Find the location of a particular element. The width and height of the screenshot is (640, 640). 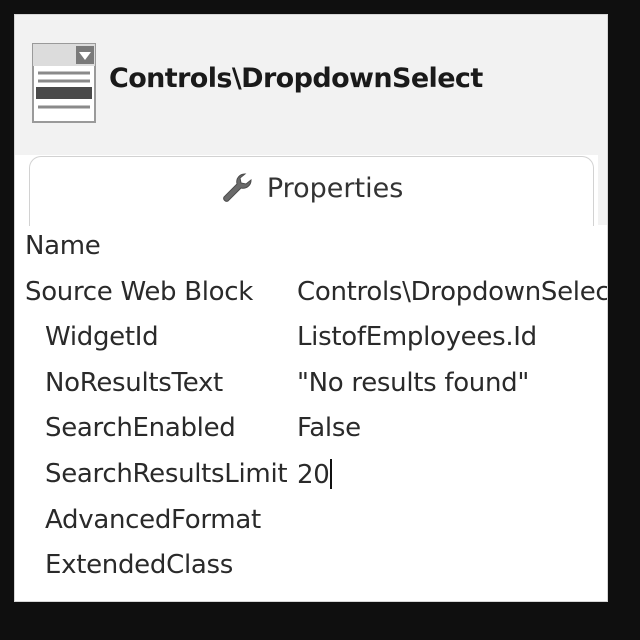

property-row-searchresultslimit: SearchResultsLimit 20 is located at coordinates (311, 476).